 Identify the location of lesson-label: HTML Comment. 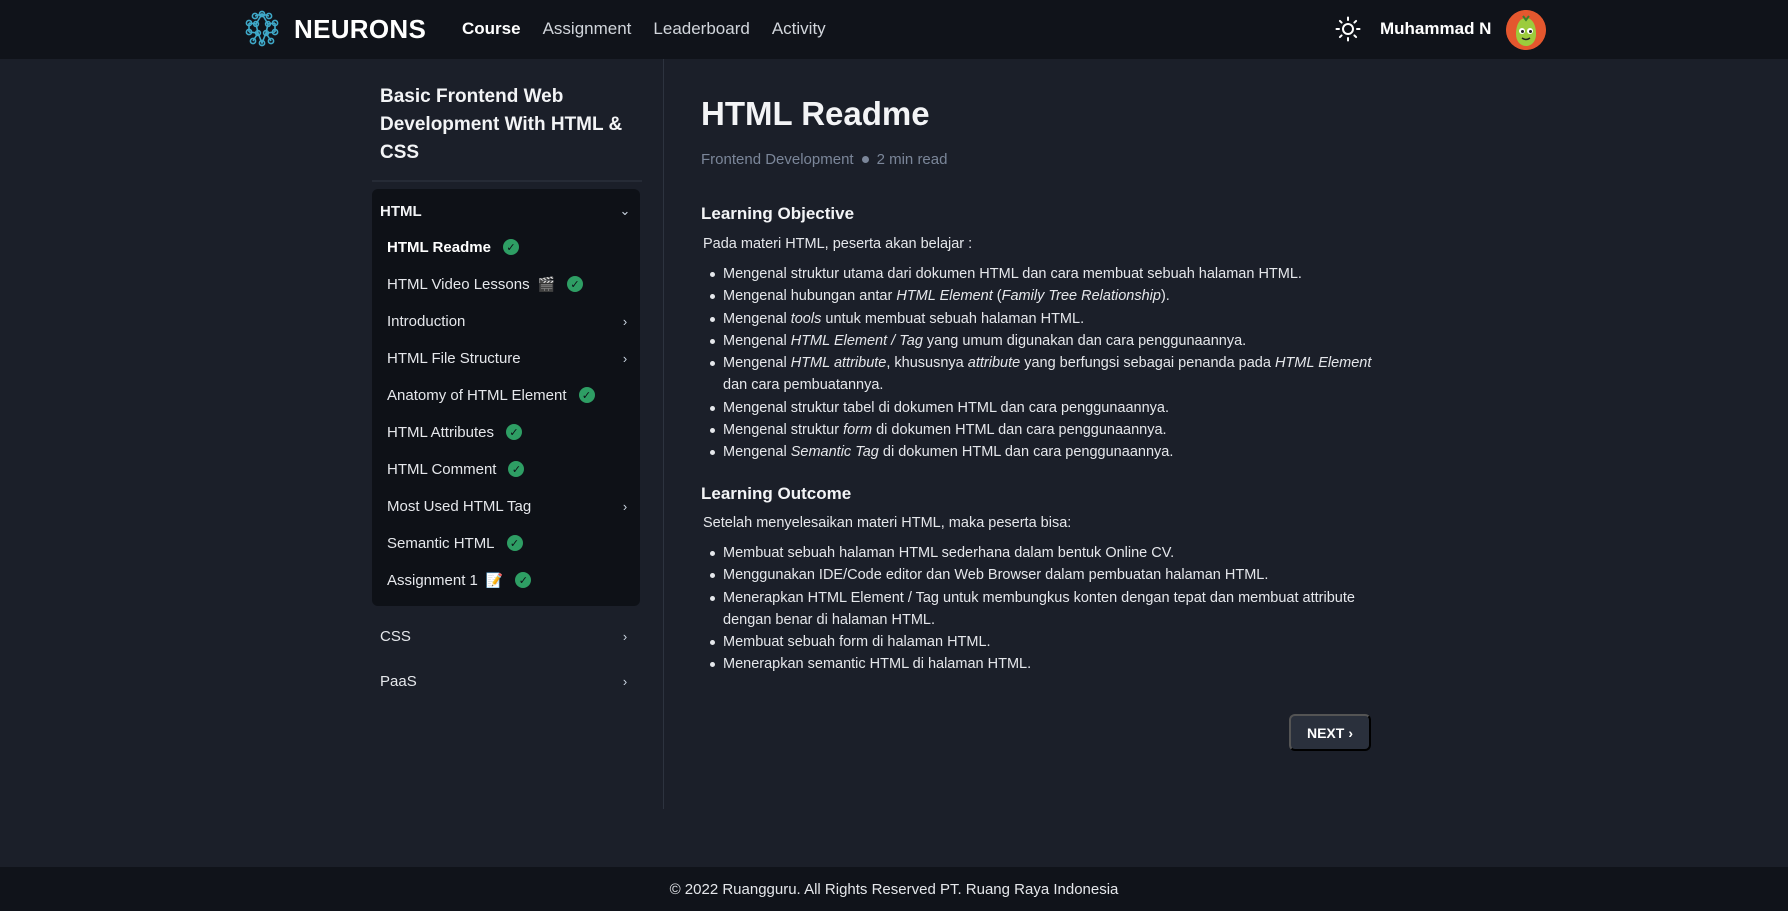
(442, 469).